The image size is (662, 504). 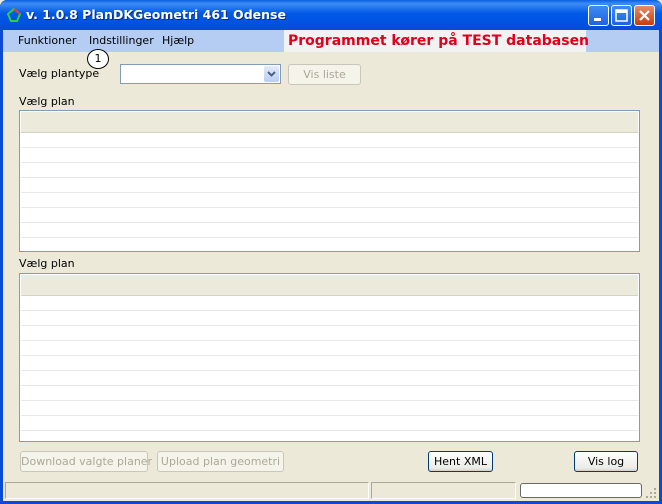 What do you see at coordinates (121, 40) in the screenshot?
I see `menu-indstillinger: Indstillinger` at bounding box center [121, 40].